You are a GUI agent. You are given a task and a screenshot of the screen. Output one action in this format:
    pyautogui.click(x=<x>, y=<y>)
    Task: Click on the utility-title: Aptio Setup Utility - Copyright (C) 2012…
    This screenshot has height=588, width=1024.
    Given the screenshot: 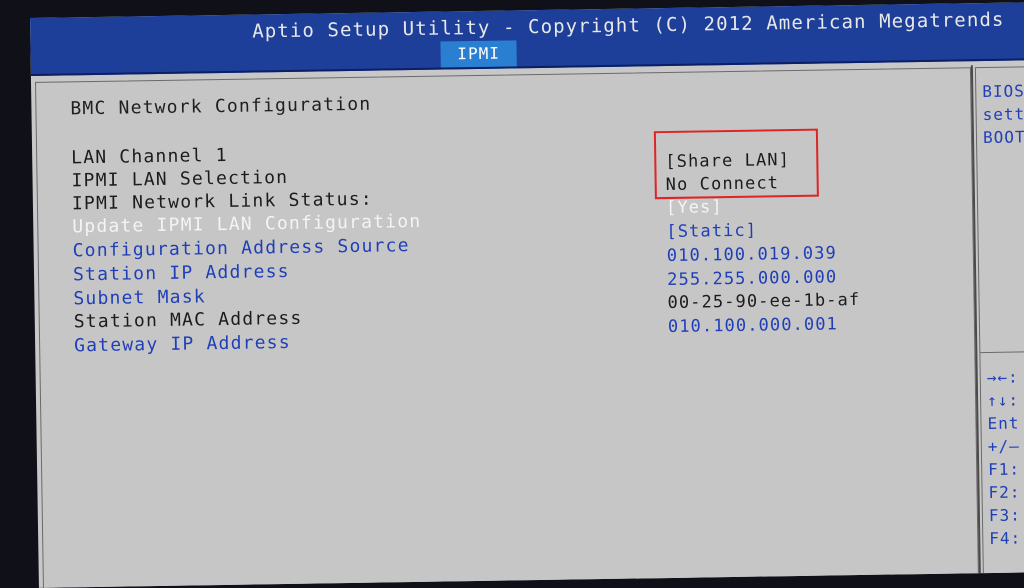 What is the action you would take?
    pyautogui.click(x=628, y=25)
    